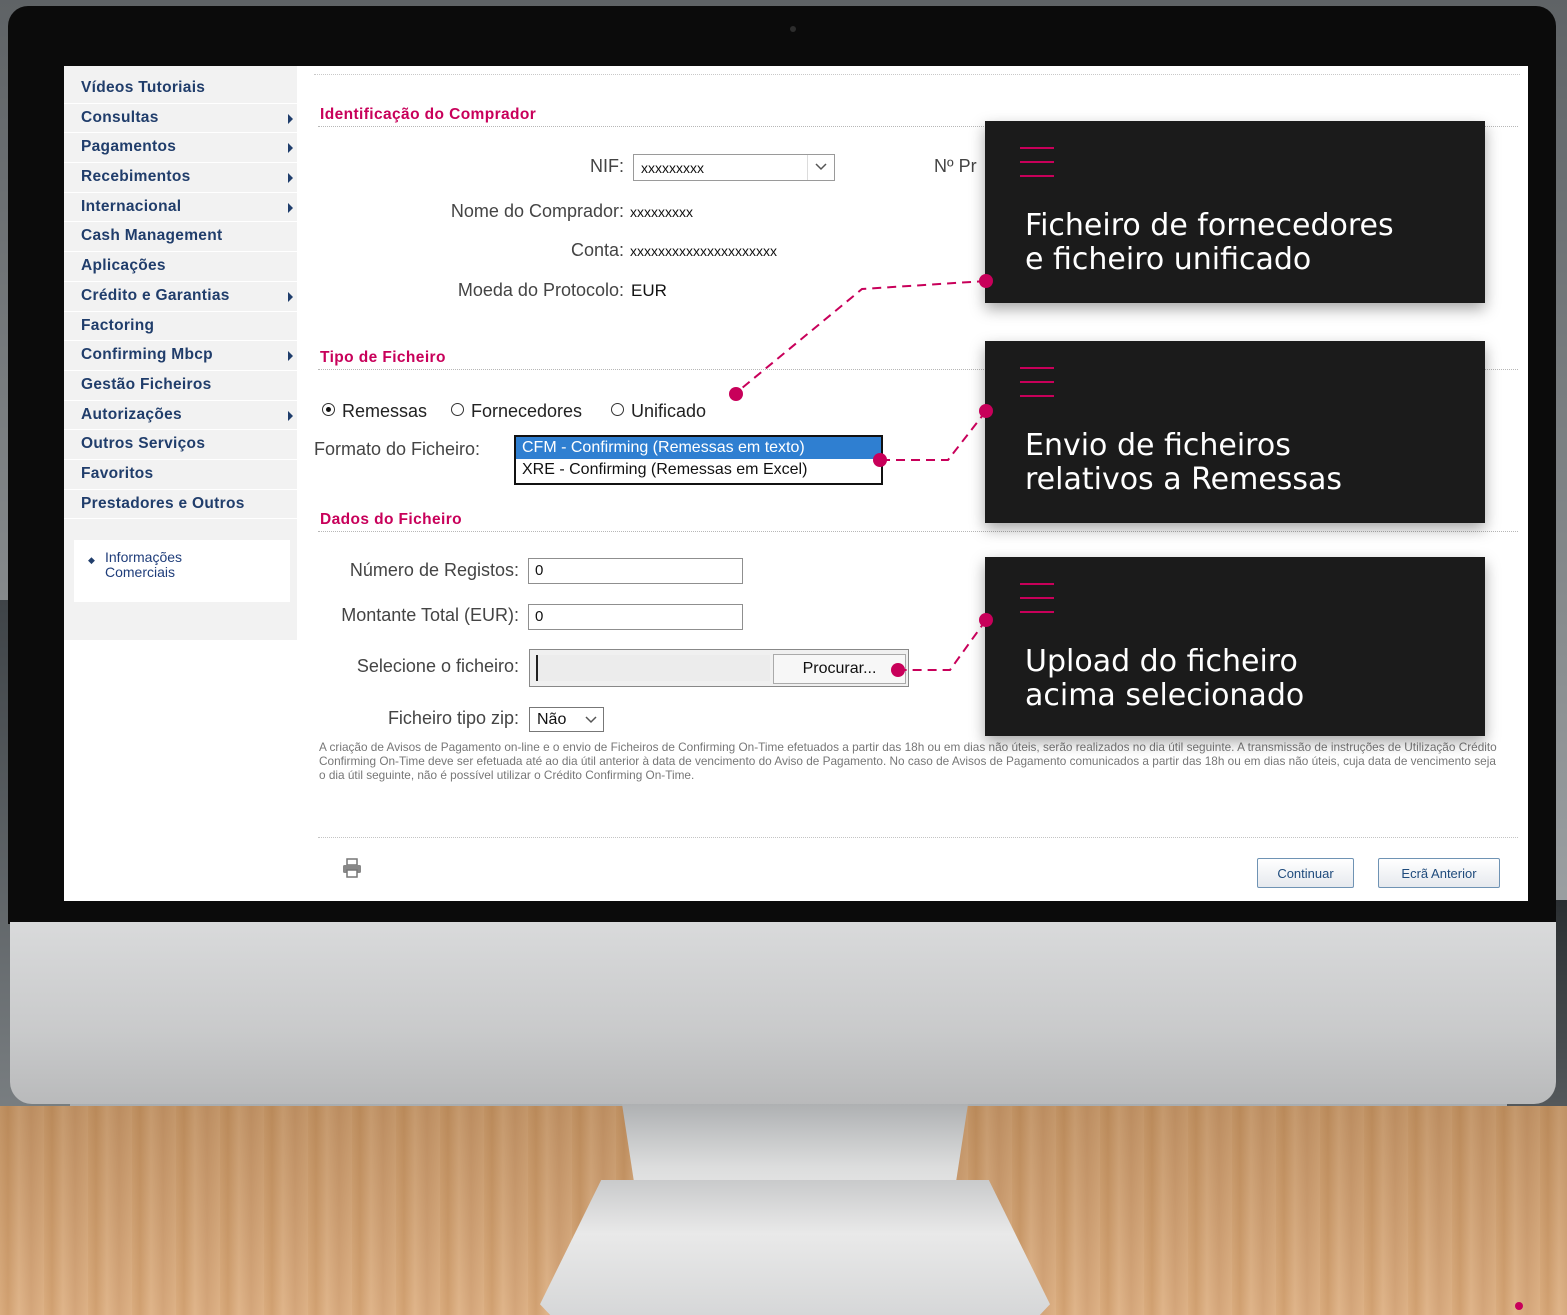 Image resolution: width=1567 pixels, height=1315 pixels. Describe the element at coordinates (385, 411) in the screenshot. I see `radio-label-remessas: Remessas` at that location.